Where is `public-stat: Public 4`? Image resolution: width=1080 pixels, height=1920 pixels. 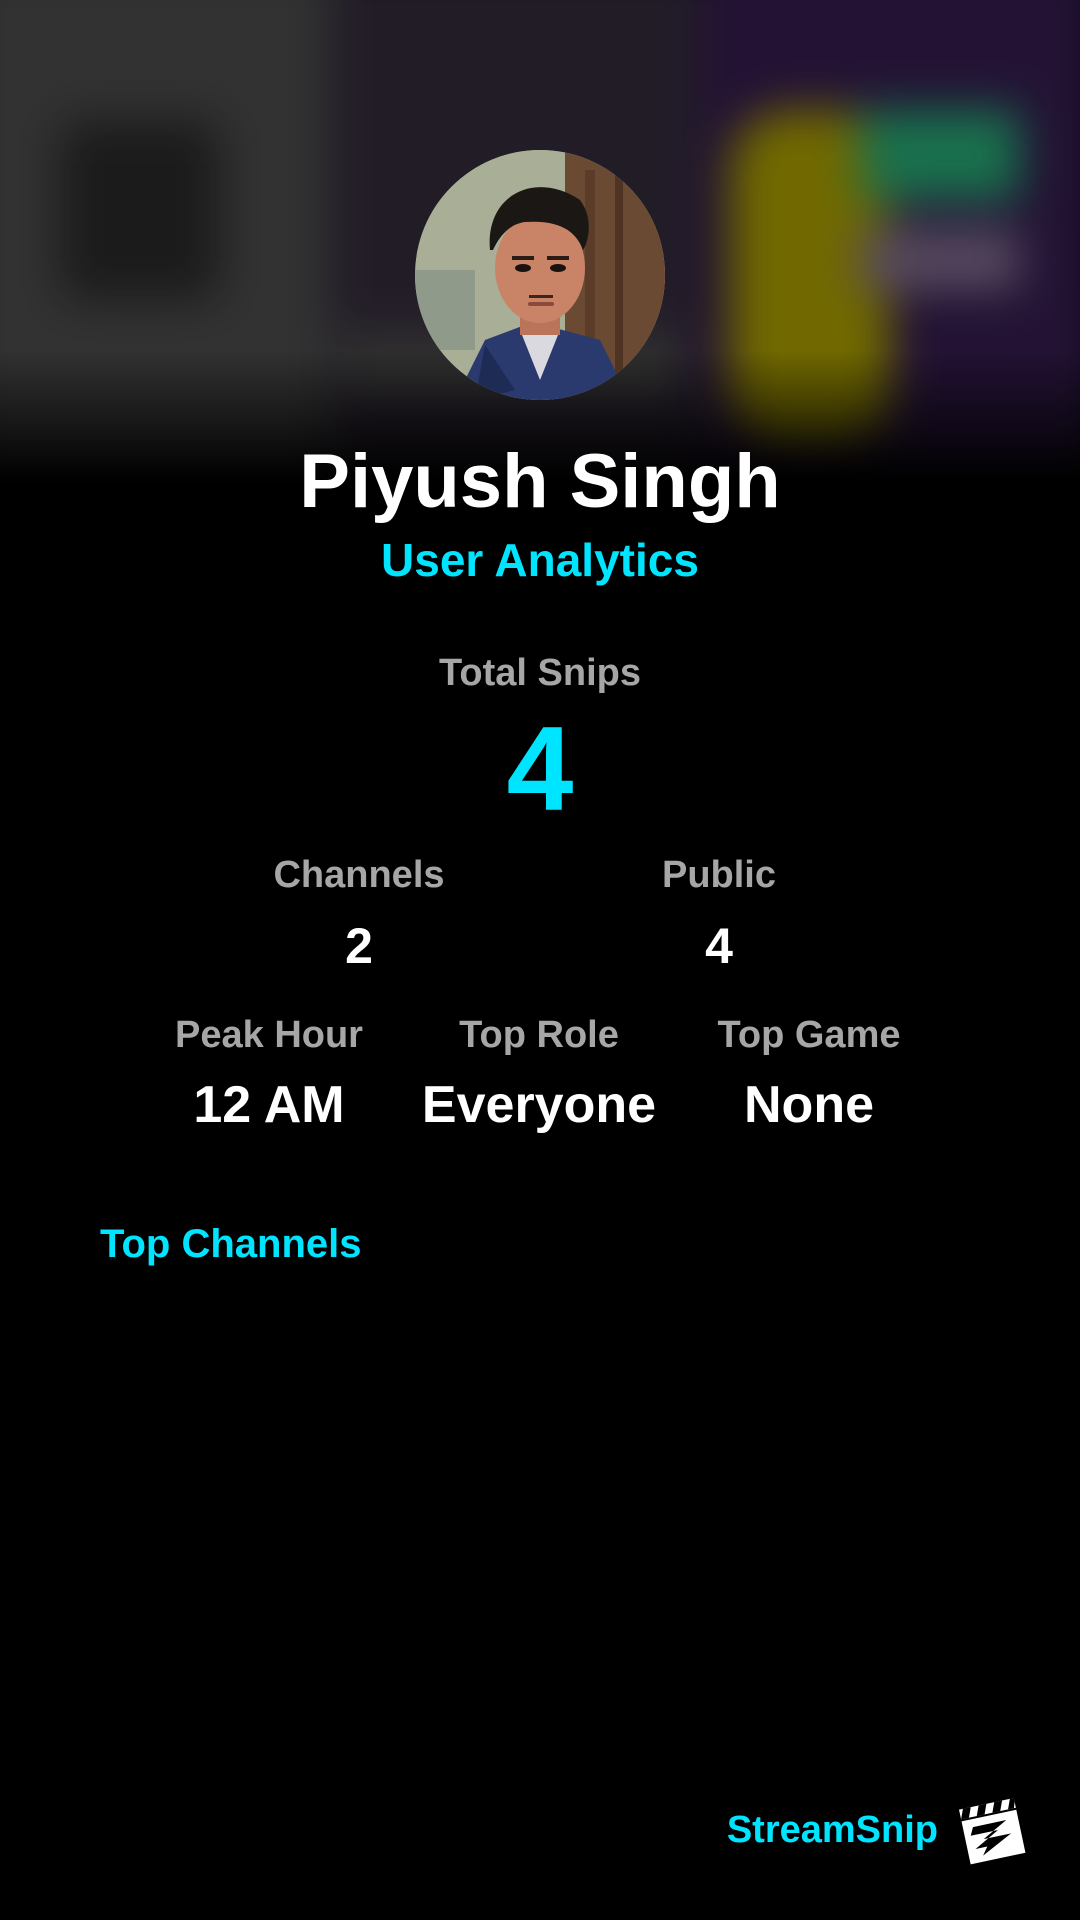
public-stat: Public 4 is located at coordinates (719, 914).